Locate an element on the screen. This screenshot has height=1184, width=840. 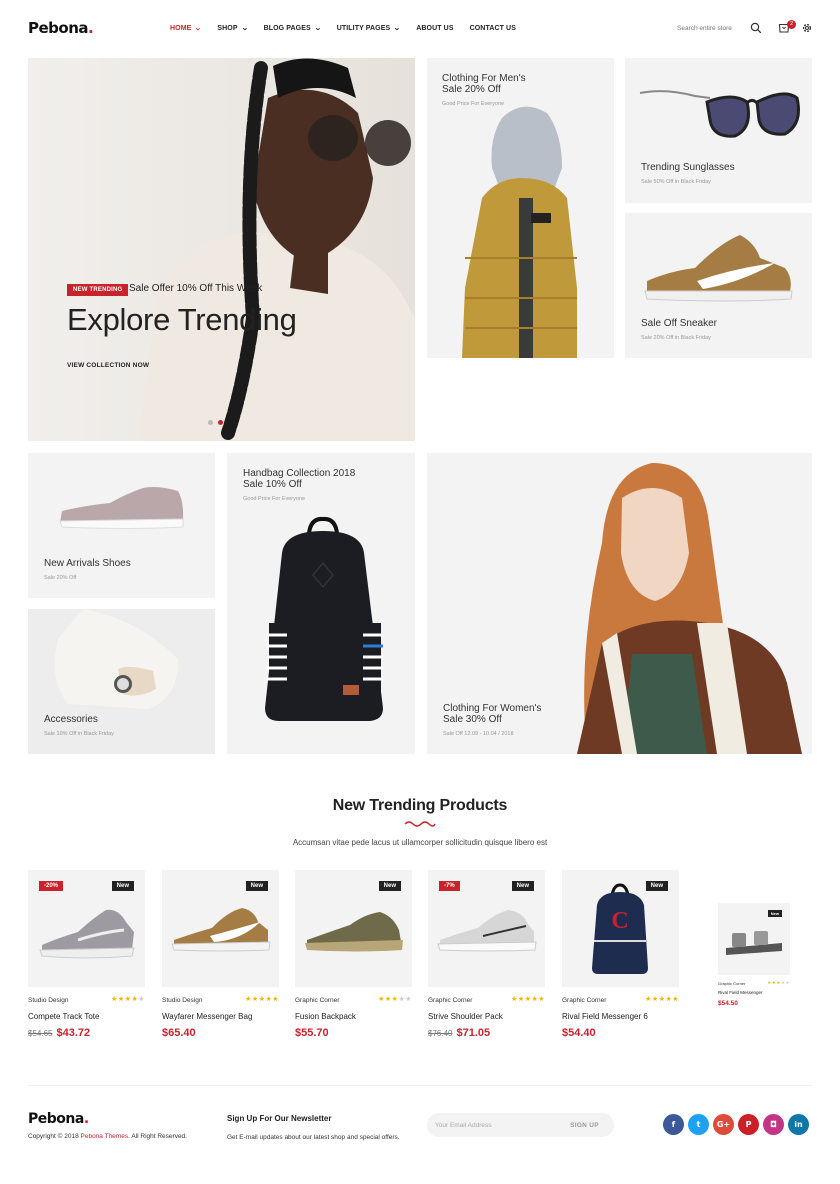
sale-badge: -7% is located at coordinates (449, 886).